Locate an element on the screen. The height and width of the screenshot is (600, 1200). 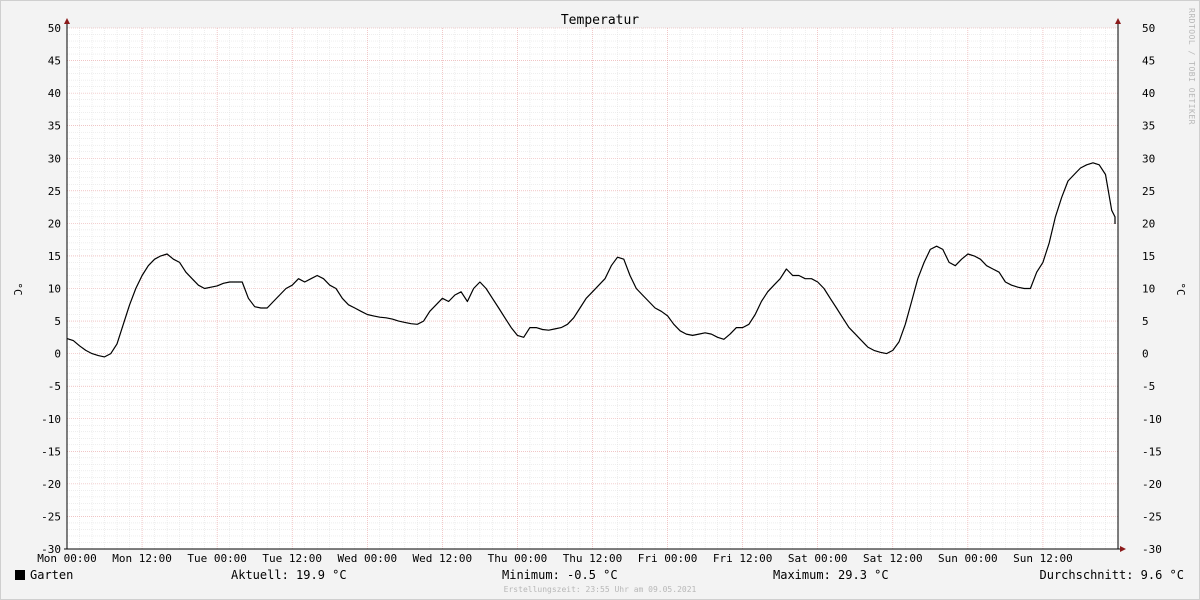
x-tick-label: Thu 12:00 is located at coordinates (593, 558).